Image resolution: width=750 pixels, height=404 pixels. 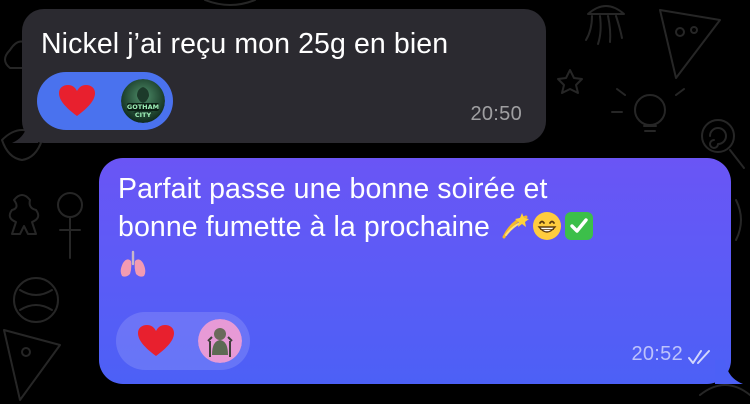 What do you see at coordinates (333, 189) in the screenshot?
I see `message-text-line-1: Parfait passe une bonne soirée et` at bounding box center [333, 189].